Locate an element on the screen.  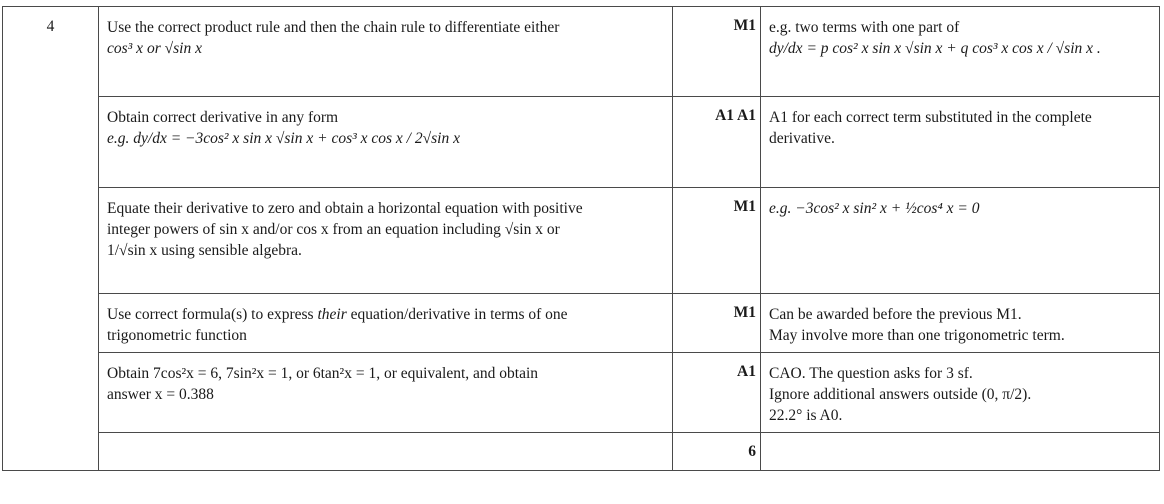
notes-text: CAO. The question asks for 3 sf. is located at coordinates (871, 373).